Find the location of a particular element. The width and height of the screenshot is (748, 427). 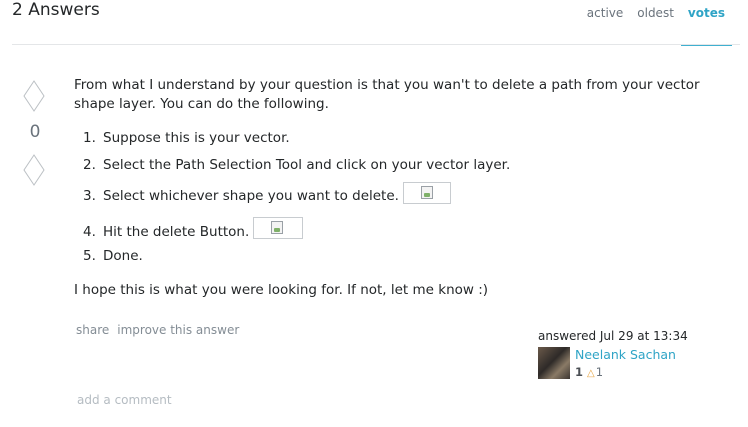

upvote-arrow-icon is located at coordinates (34, 96).